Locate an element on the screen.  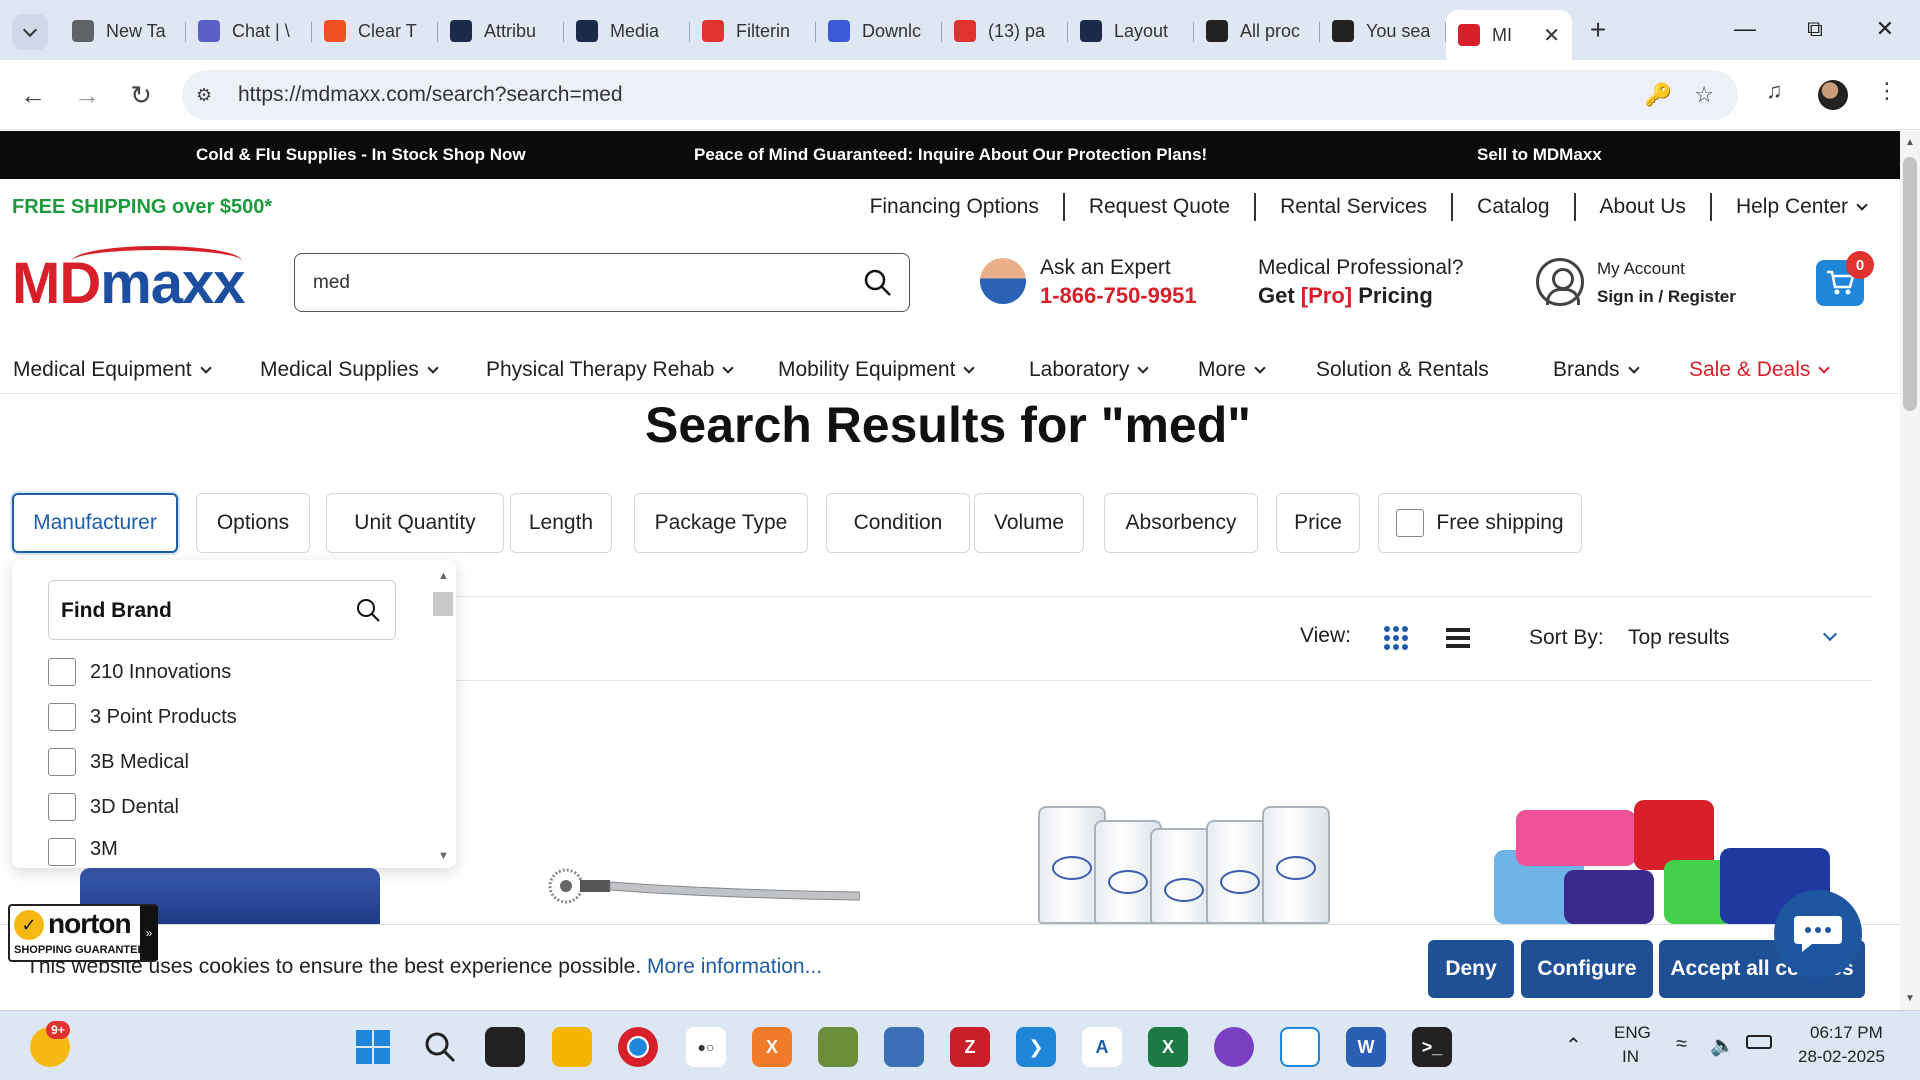
filter-free-shipping: Free shipping is located at coordinates (1480, 523).